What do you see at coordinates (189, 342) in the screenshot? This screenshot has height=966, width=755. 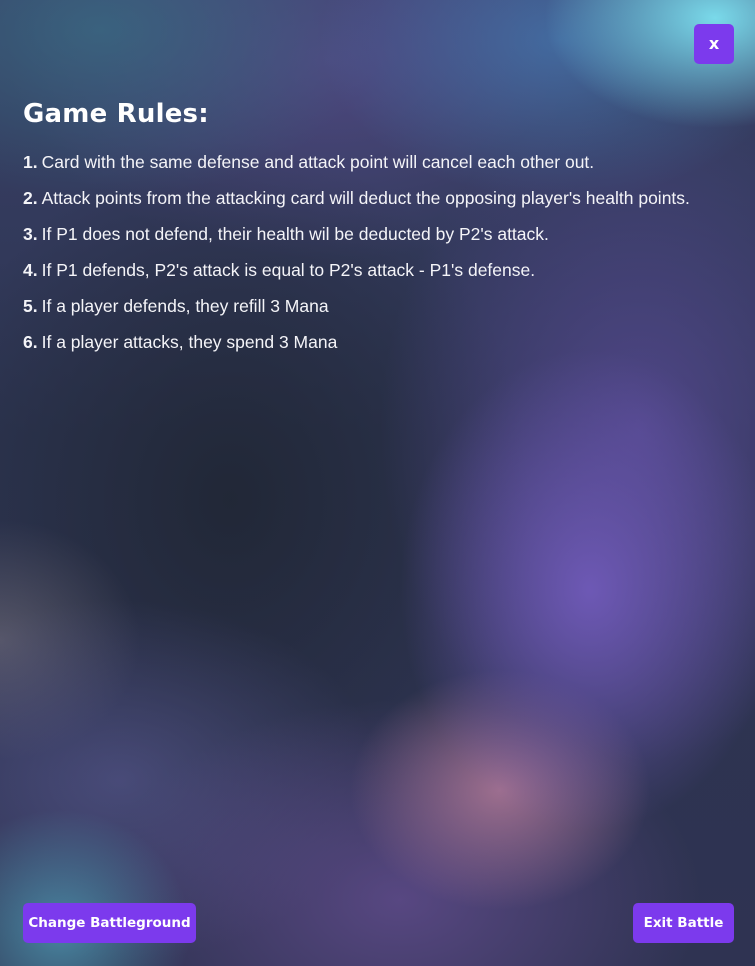 I see `rule-text: If a player attacks, they spend 3 Mana` at bounding box center [189, 342].